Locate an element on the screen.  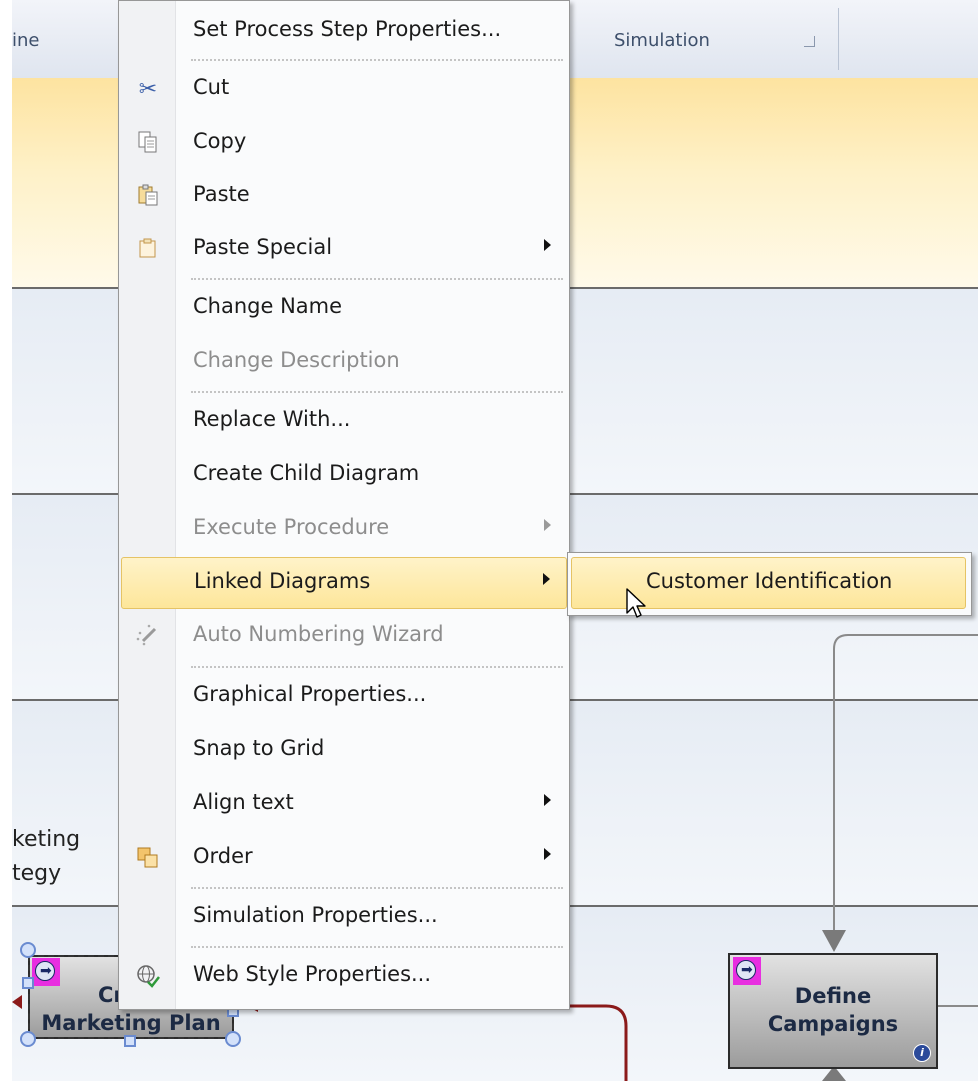
menu-item-copy: Copy is located at coordinates (344, 144).